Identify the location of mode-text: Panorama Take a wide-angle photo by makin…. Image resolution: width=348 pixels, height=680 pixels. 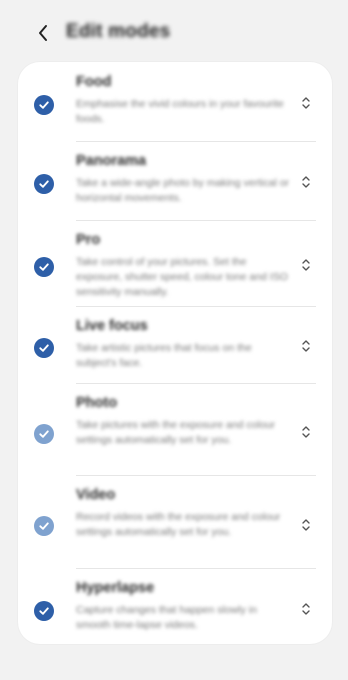
(183, 179).